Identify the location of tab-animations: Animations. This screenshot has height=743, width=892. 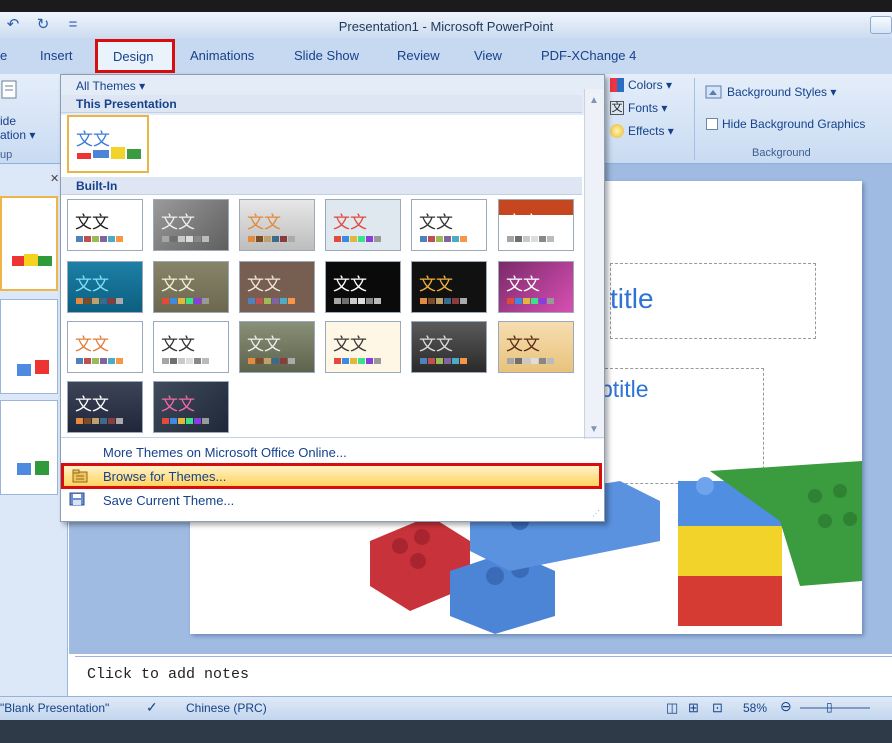
(222, 55).